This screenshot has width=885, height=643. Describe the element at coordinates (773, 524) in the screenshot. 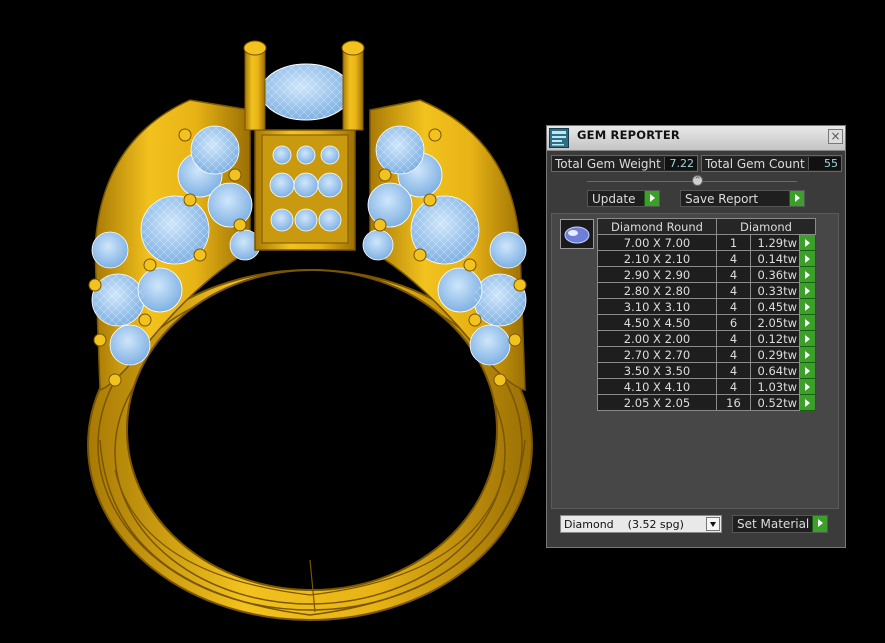

I see `set-material-button-label: Set Material` at that location.